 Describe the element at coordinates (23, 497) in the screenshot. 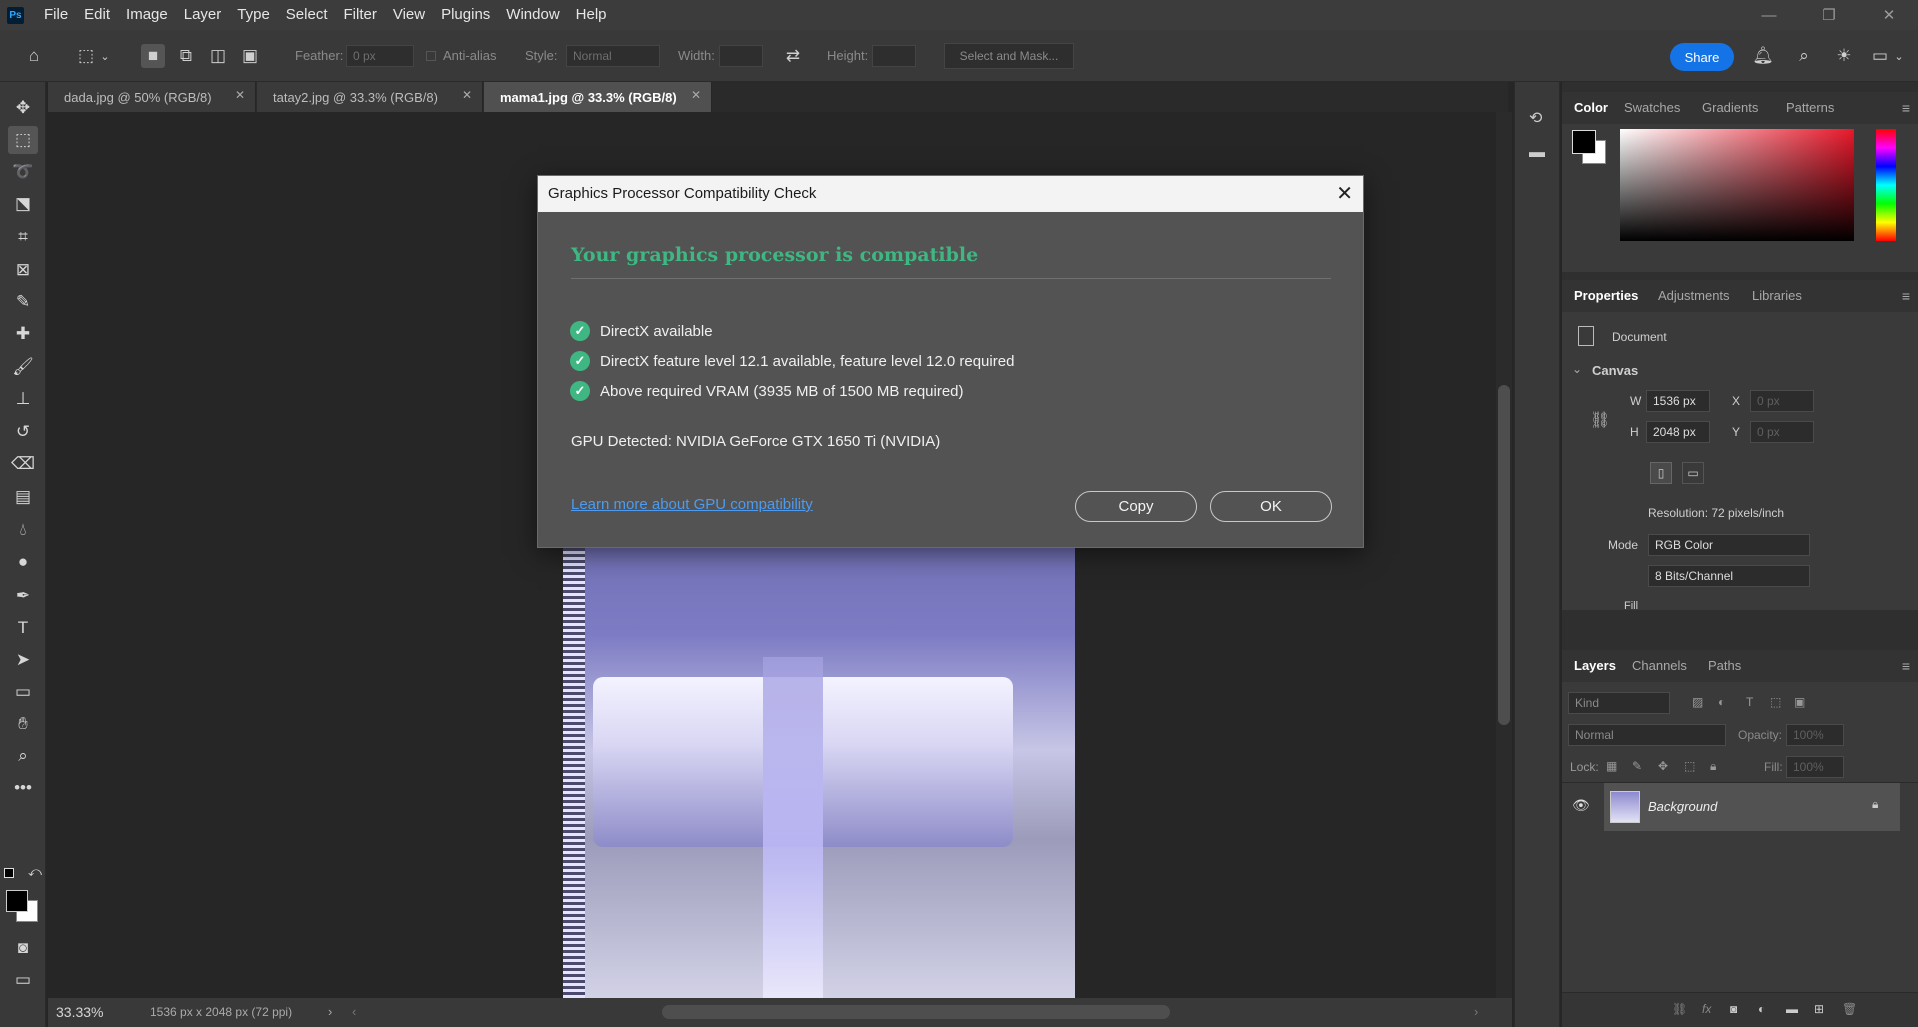

I see `gradient-tool-icon: ▤` at that location.